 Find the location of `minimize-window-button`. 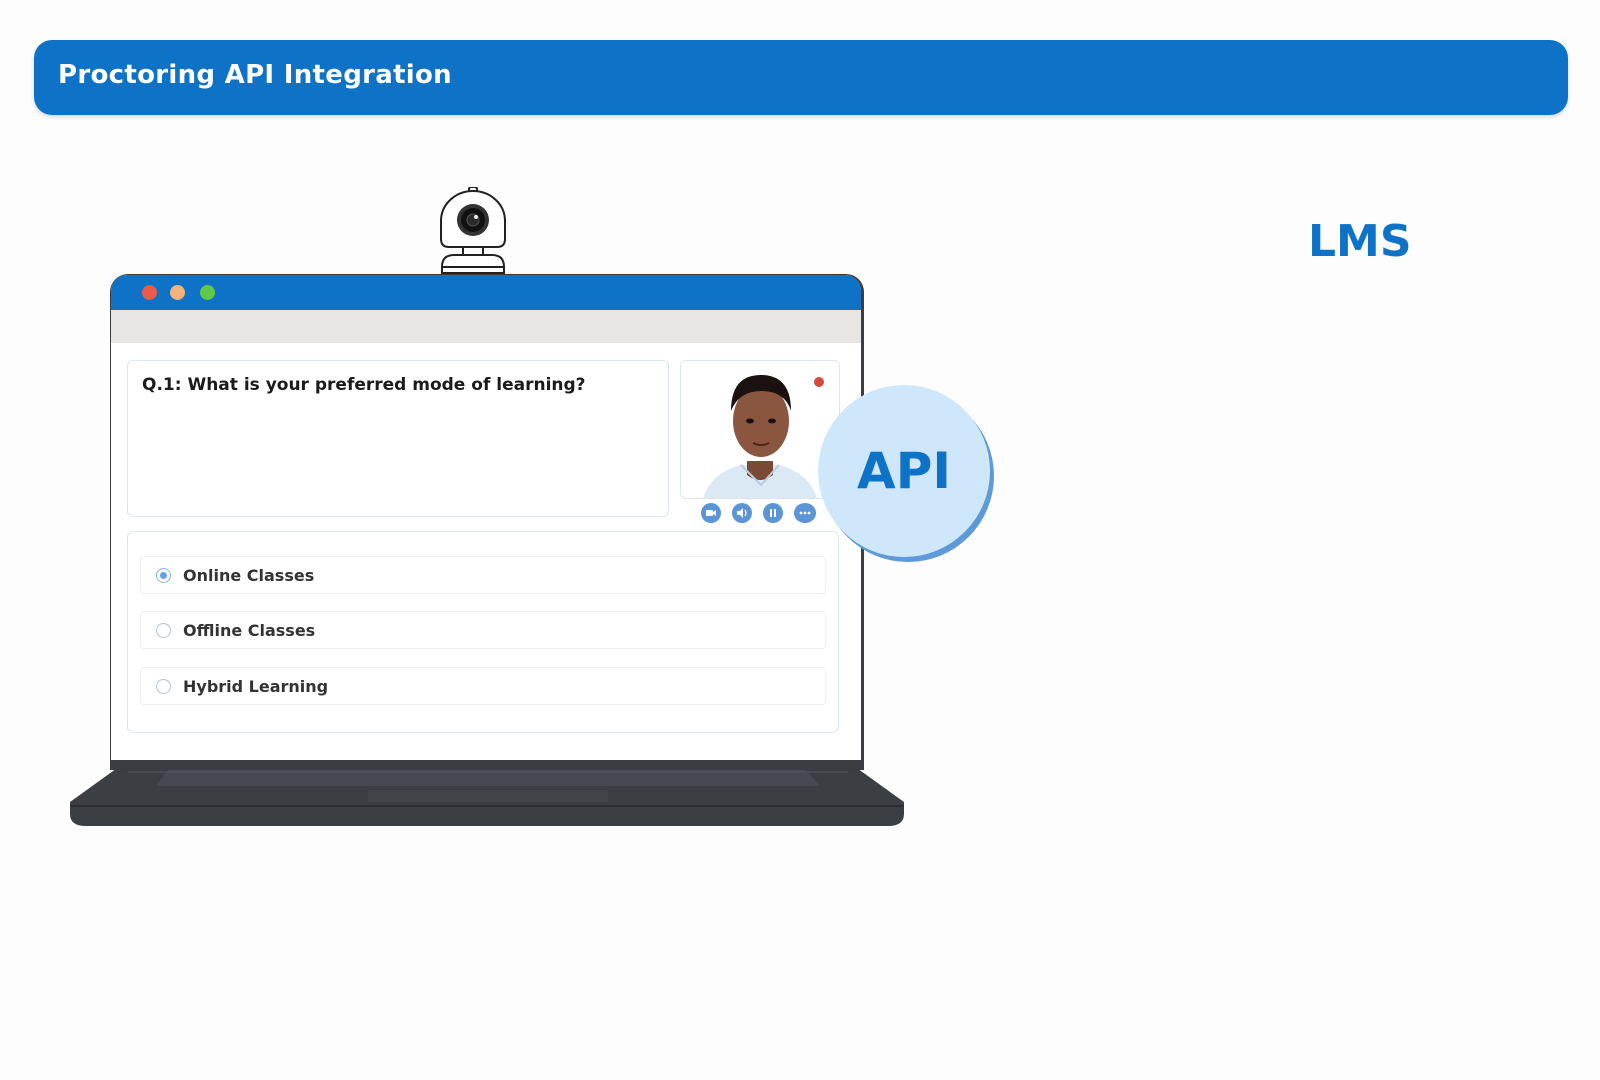

minimize-window-button is located at coordinates (177, 292).